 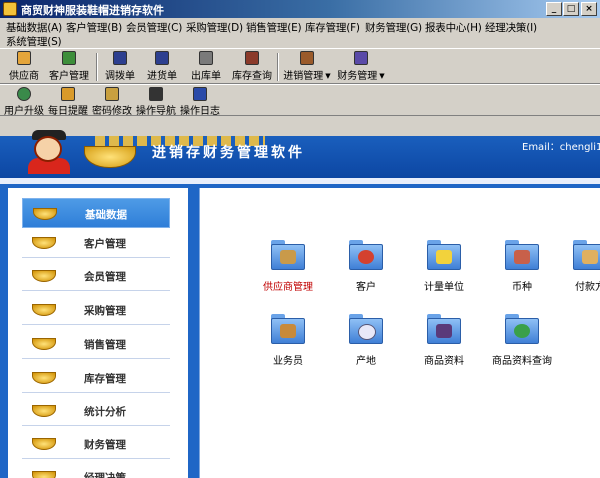 What do you see at coordinates (105, 475) in the screenshot?
I see `sidebar-item-label: 经理决策` at bounding box center [105, 475].